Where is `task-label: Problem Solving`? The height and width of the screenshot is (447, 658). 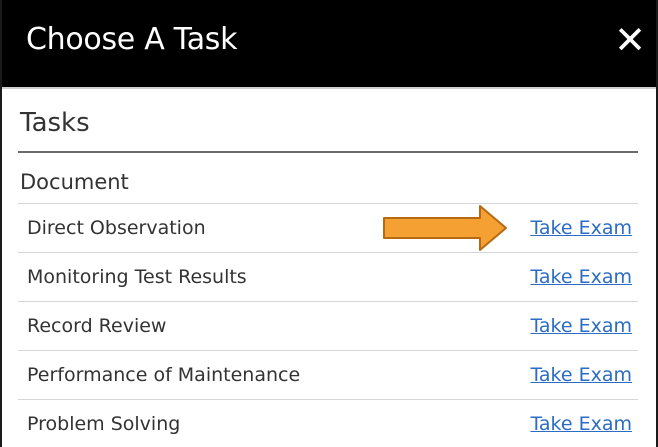 task-label: Problem Solving is located at coordinates (104, 424).